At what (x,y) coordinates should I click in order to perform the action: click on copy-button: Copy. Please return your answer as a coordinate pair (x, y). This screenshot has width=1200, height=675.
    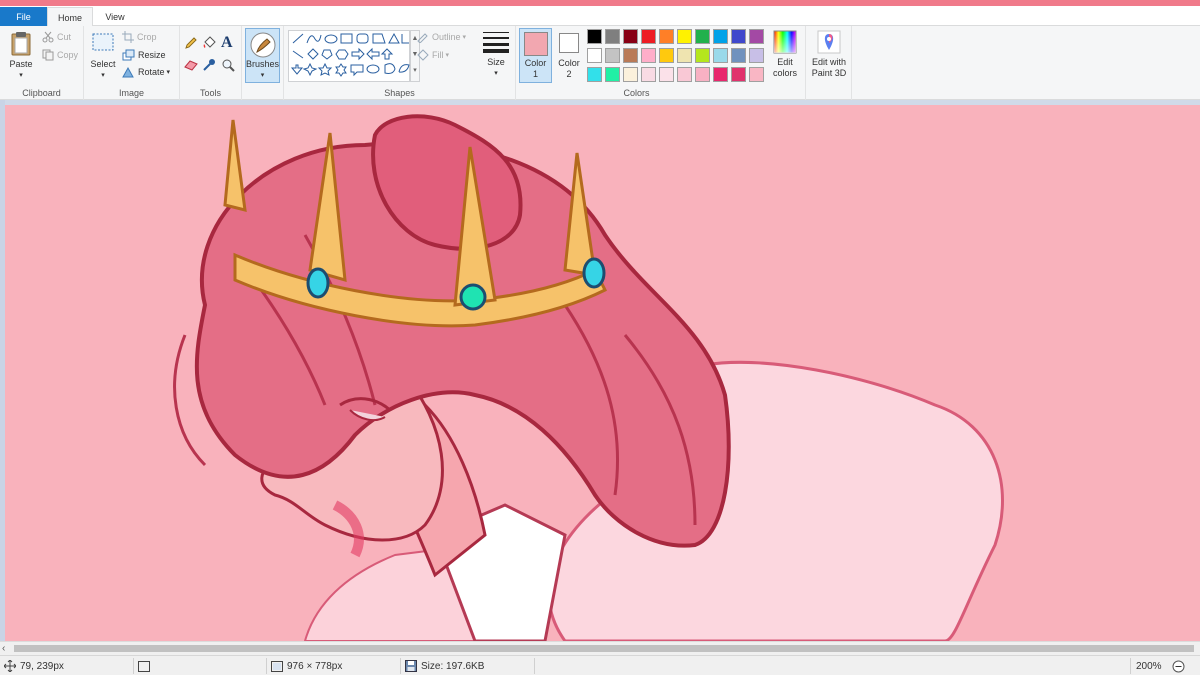
    Looking at the image, I should click on (60, 55).